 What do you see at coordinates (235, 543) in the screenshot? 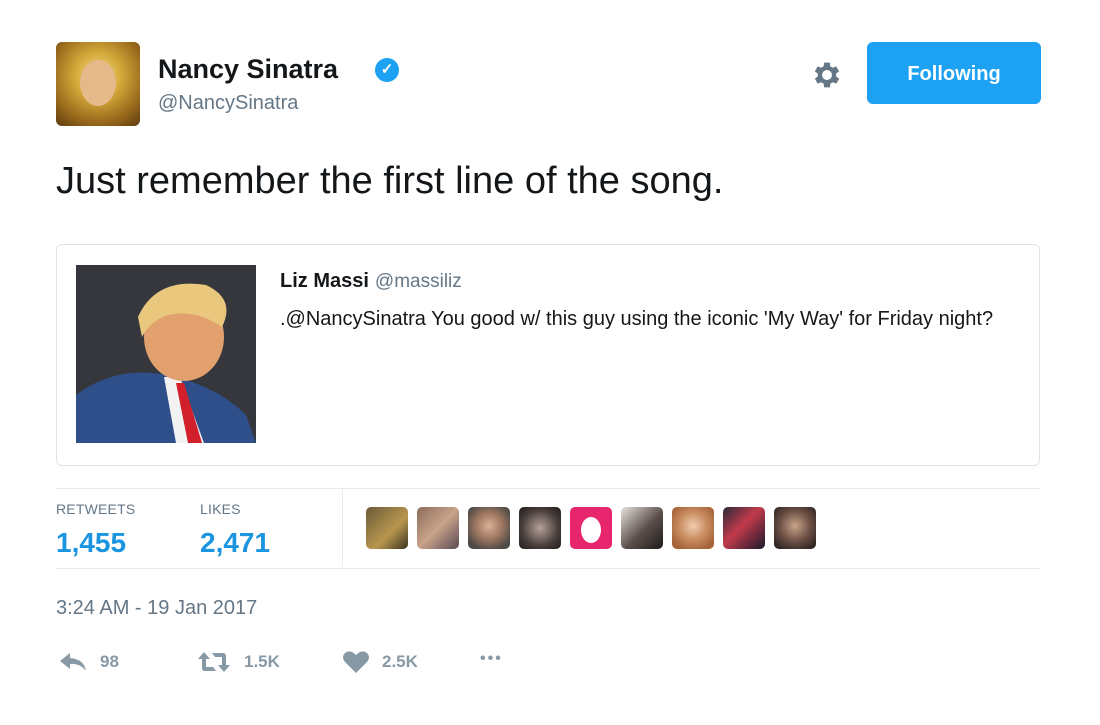
I see `likes-count: 2,471` at bounding box center [235, 543].